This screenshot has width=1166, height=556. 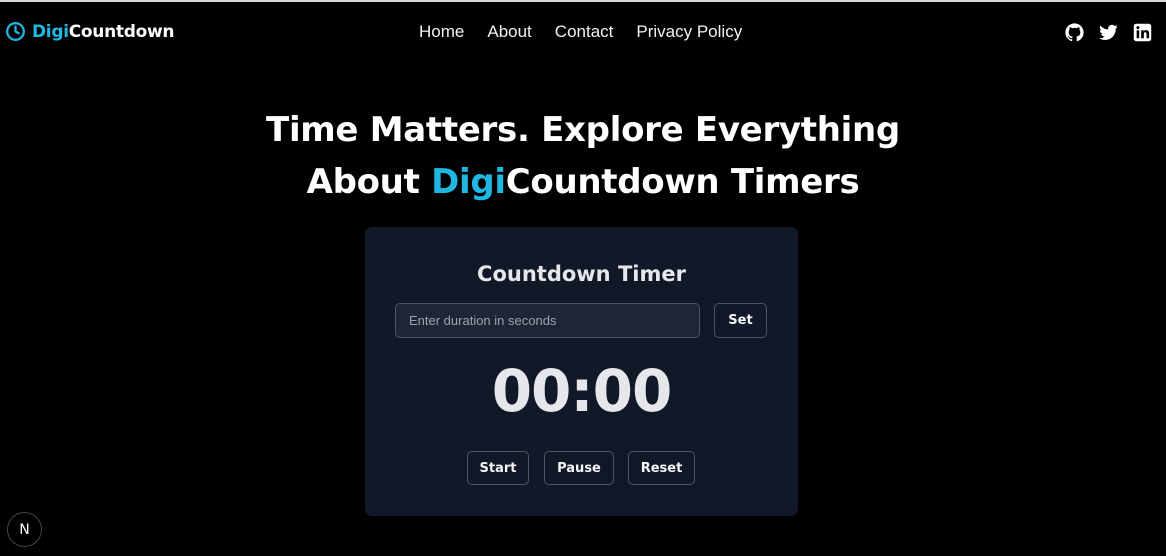 I want to click on main-nav: Home About Contact Privacy Policy, so click(x=580, y=32).